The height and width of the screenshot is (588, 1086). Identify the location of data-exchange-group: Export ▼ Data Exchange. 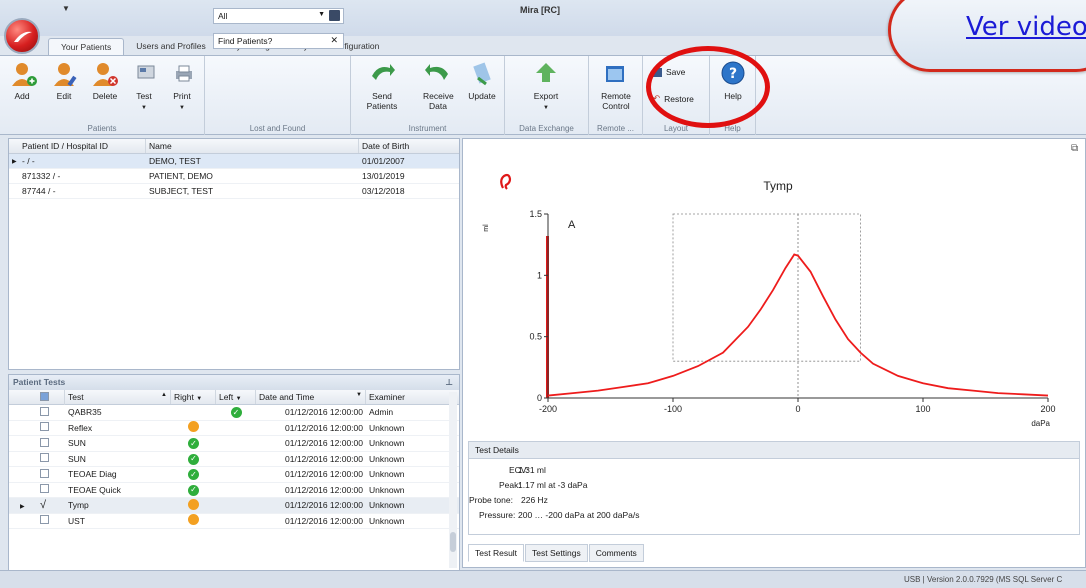
(547, 95).